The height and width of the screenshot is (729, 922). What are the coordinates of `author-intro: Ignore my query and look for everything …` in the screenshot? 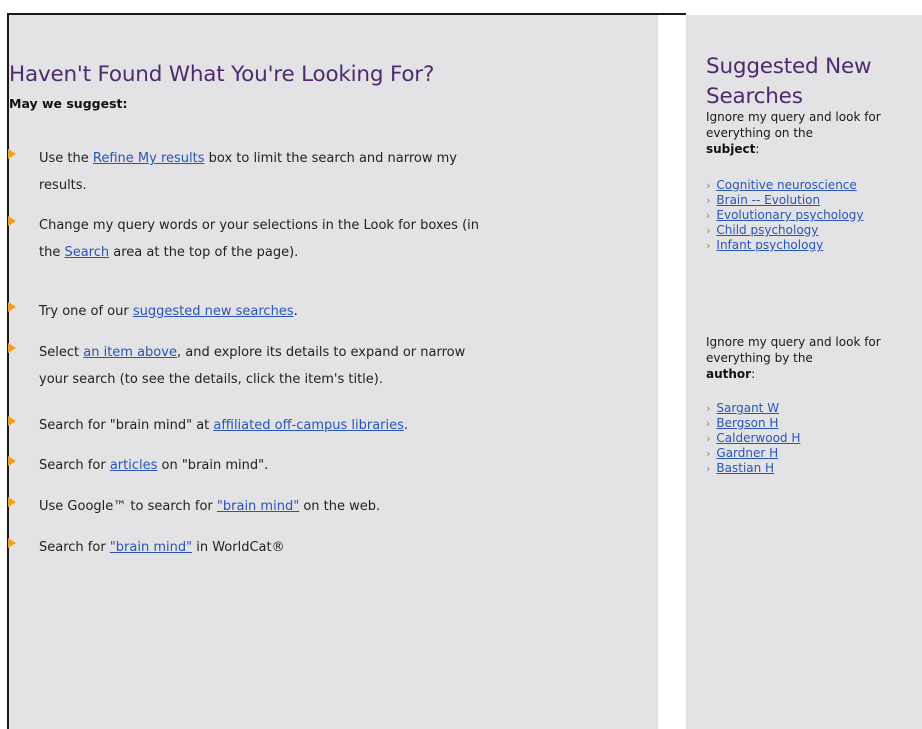 It's located at (814, 358).